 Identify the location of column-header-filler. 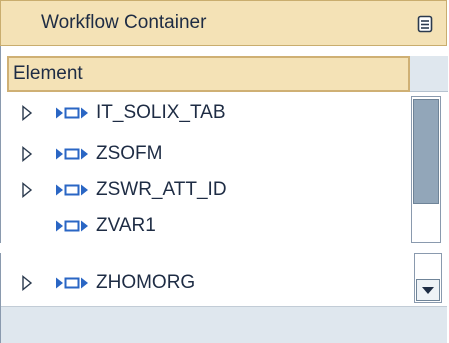
(429, 74).